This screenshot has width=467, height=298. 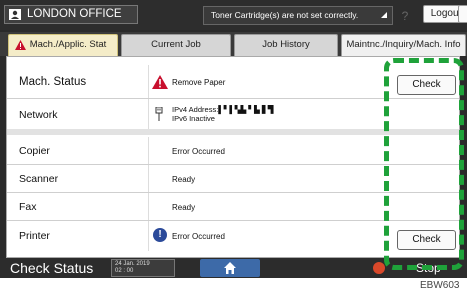 I want to click on network-cable-icon, so click(x=159, y=114).